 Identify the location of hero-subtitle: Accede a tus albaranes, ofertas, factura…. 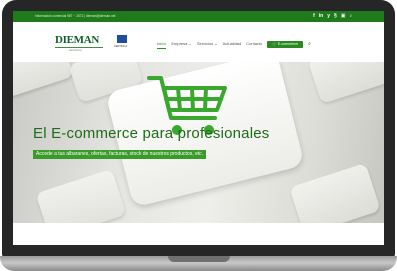
(120, 154).